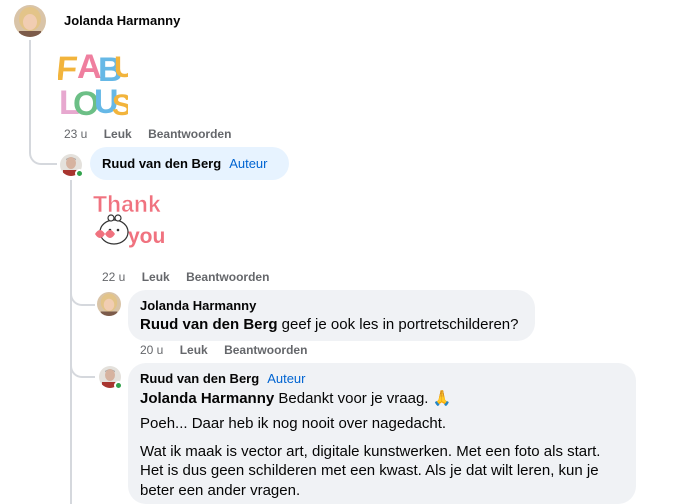 This screenshot has width=675, height=504. I want to click on svg-text: you, so click(146, 236).